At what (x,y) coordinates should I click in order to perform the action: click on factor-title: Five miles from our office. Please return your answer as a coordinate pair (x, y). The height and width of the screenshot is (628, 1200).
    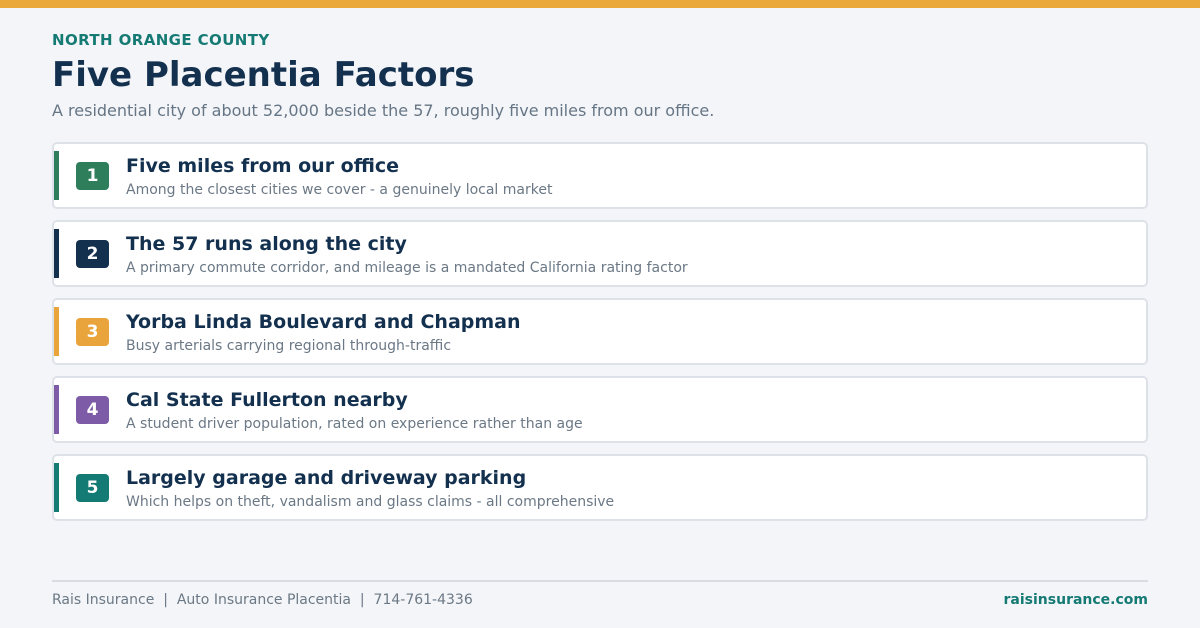
    Looking at the image, I should click on (263, 166).